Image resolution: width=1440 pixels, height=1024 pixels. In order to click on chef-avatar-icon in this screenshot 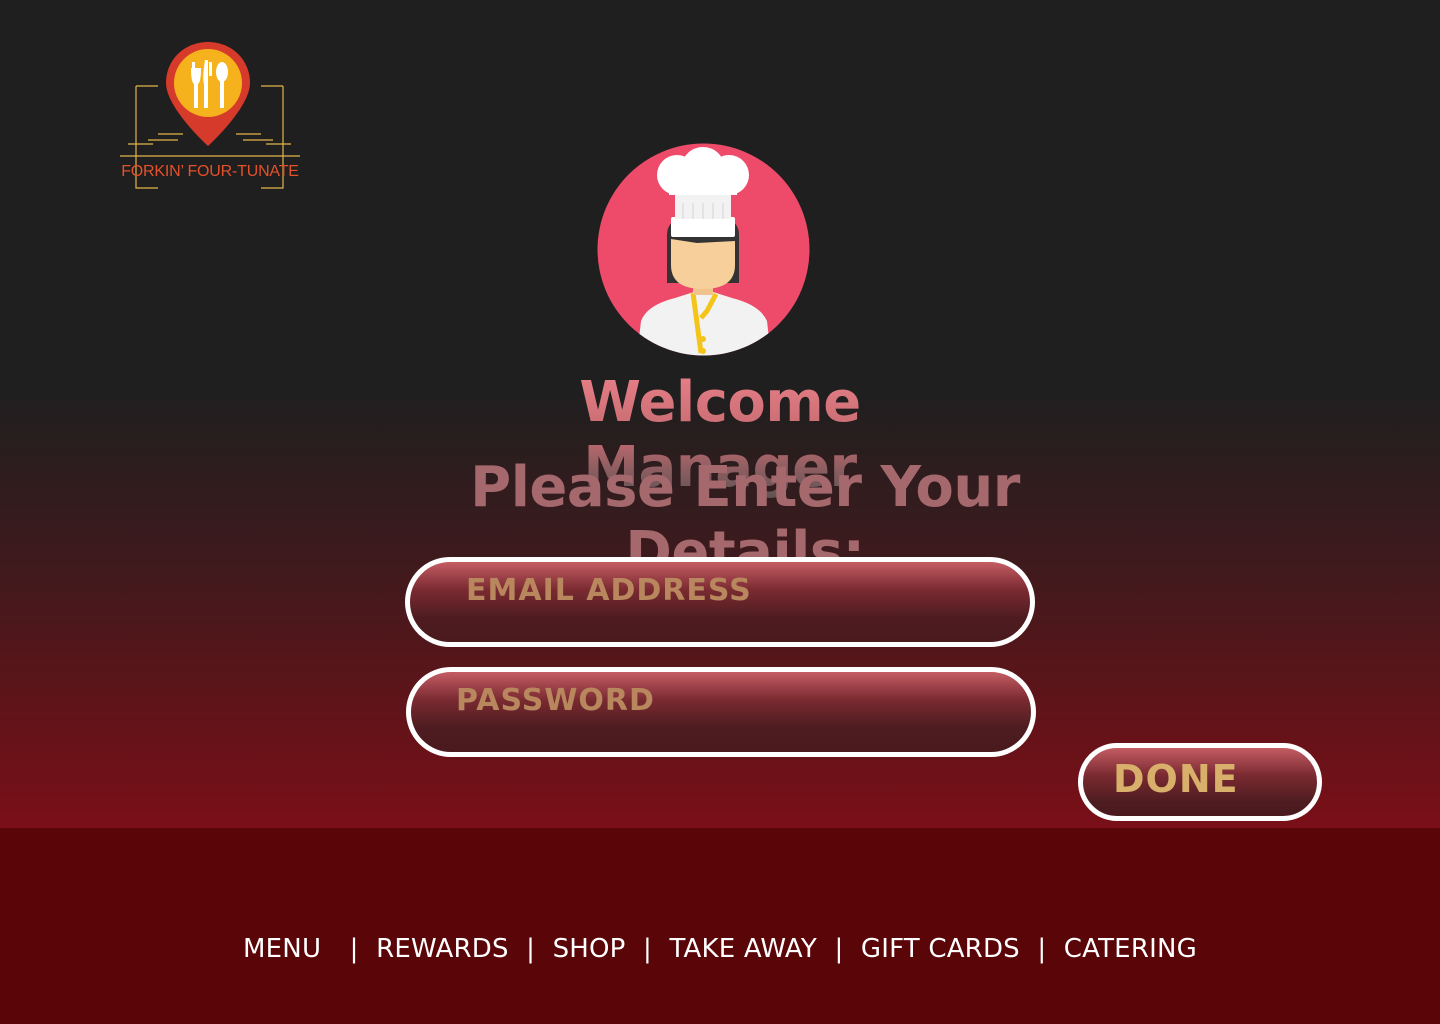, I will do `click(703, 249)`.